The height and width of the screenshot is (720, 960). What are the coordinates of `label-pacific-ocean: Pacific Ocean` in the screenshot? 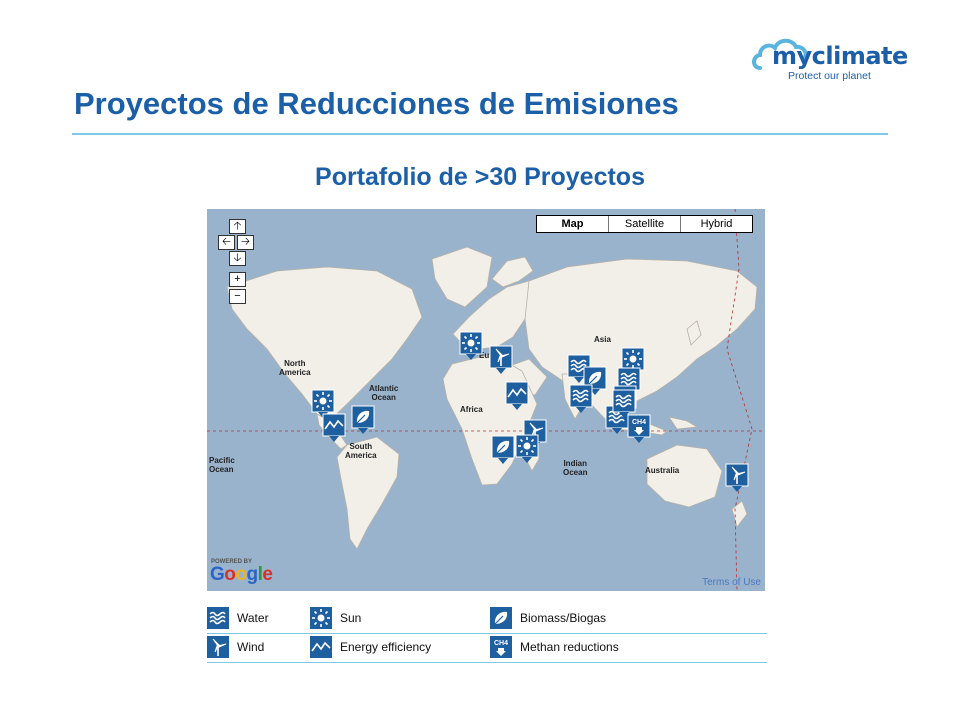 It's located at (222, 465).